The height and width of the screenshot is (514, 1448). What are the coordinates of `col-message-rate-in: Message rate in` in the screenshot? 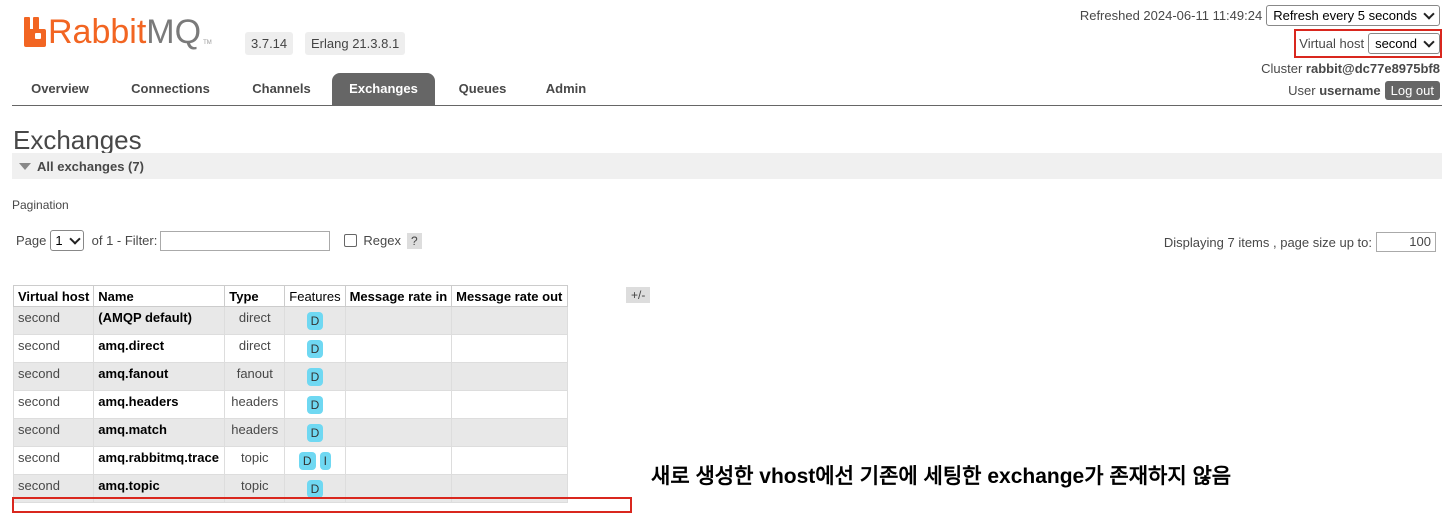 It's located at (398, 296).